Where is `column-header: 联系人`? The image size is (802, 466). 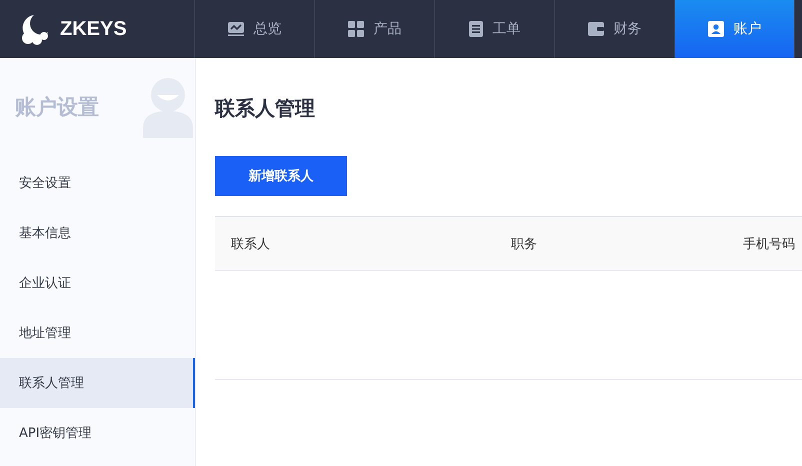 column-header: 联系人 is located at coordinates (251, 244).